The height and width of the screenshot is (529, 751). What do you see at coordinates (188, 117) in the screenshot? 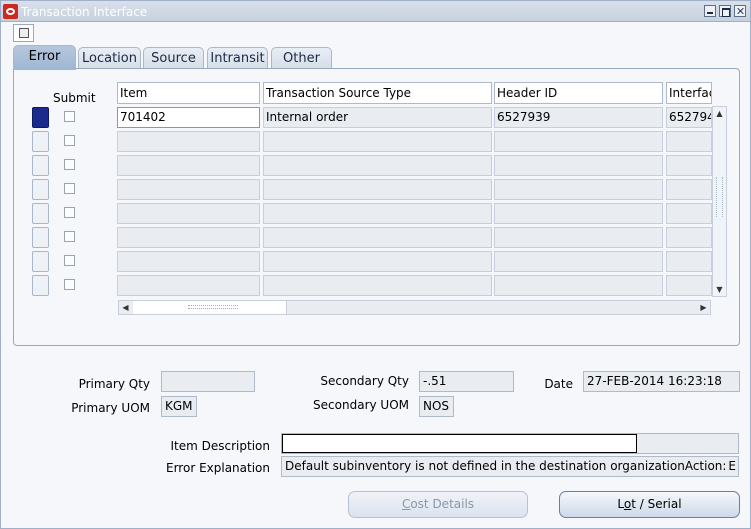
I see `item-cell: 701402` at bounding box center [188, 117].